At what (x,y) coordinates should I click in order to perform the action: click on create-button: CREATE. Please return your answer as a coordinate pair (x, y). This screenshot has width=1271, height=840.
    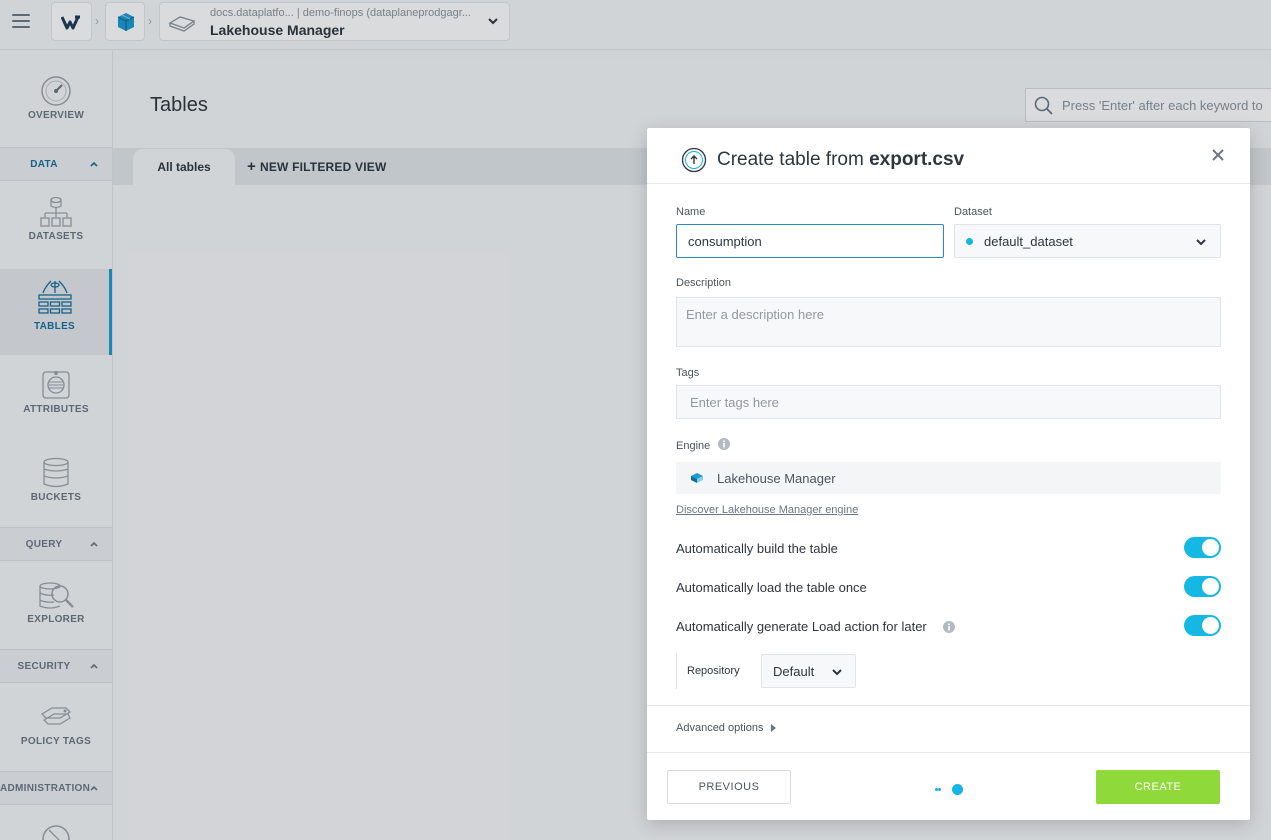
    Looking at the image, I should click on (1158, 787).